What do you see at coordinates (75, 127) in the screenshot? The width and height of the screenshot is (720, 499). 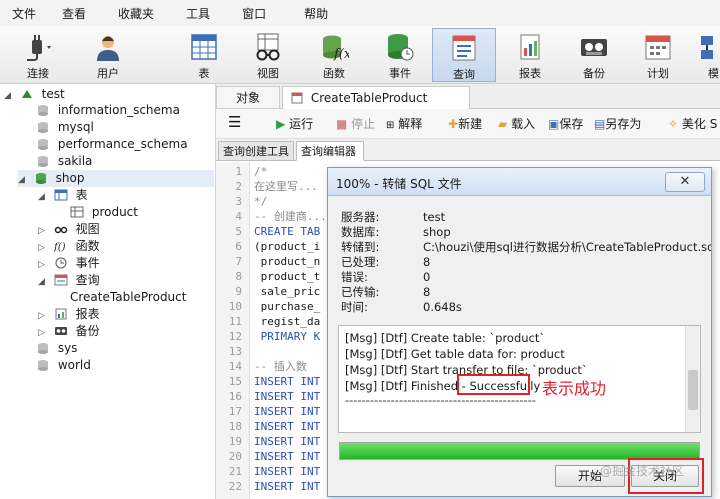 I see `tree-label: mysql` at bounding box center [75, 127].